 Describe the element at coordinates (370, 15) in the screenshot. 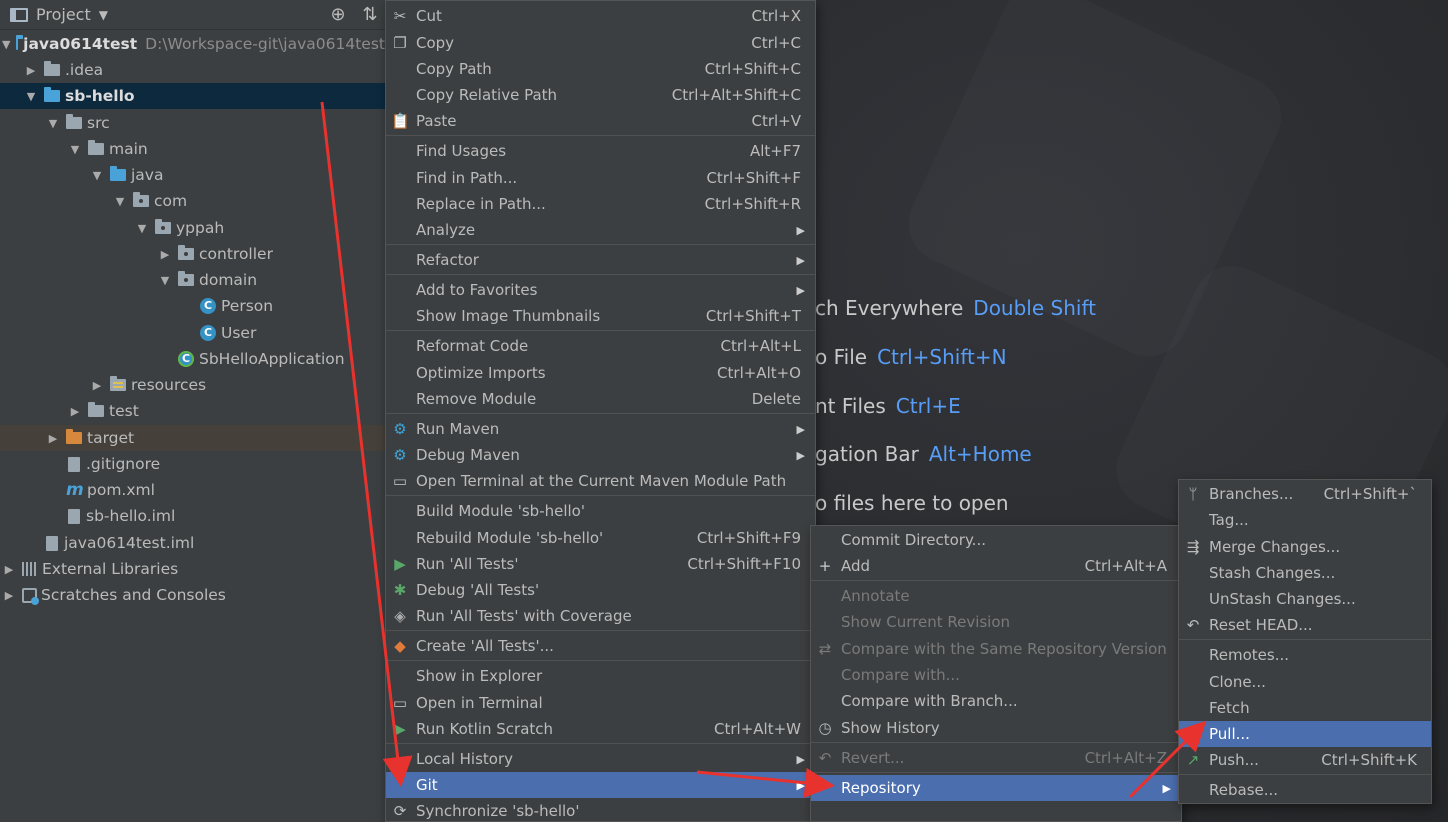

I see `collapse-icon: ⇅` at that location.